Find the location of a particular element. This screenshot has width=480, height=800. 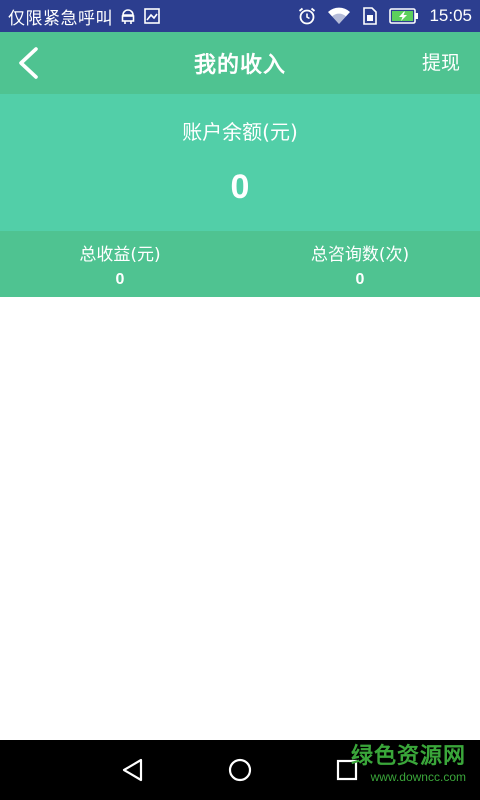

stat-total-earnings: 总收益(元) 0 is located at coordinates (120, 264).